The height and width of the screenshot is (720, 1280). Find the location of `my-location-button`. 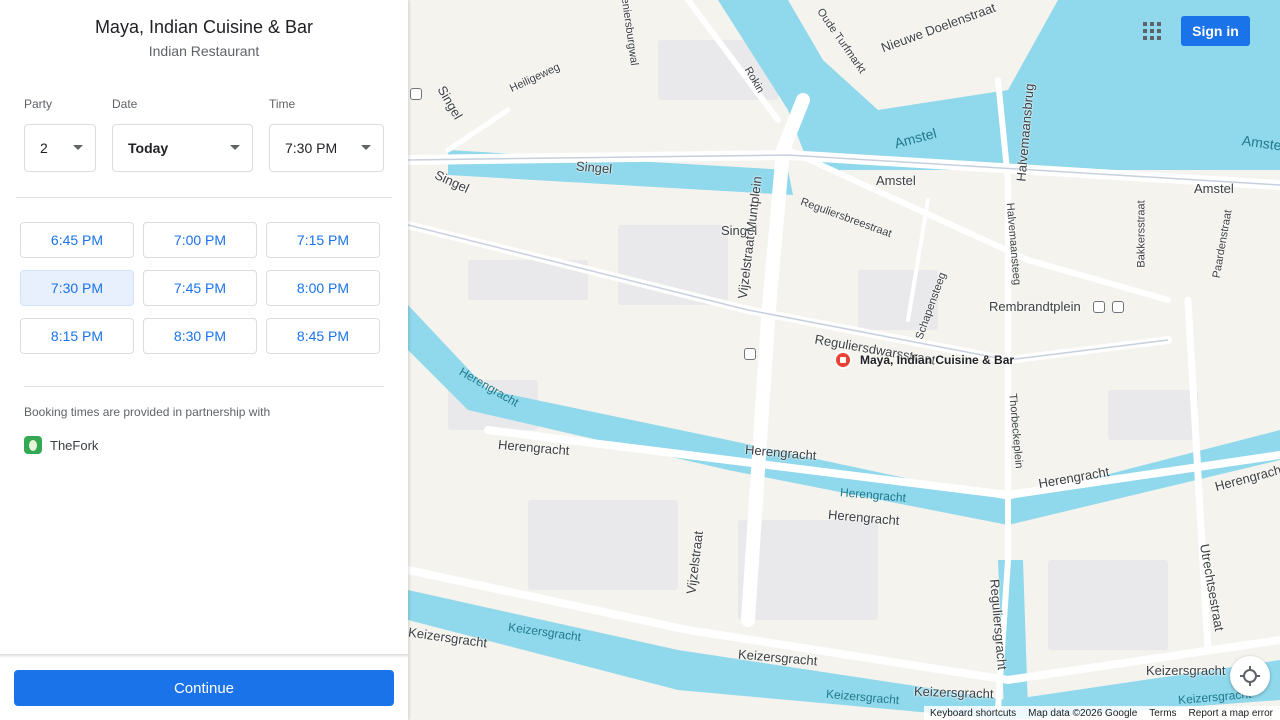

my-location-button is located at coordinates (1250, 676).